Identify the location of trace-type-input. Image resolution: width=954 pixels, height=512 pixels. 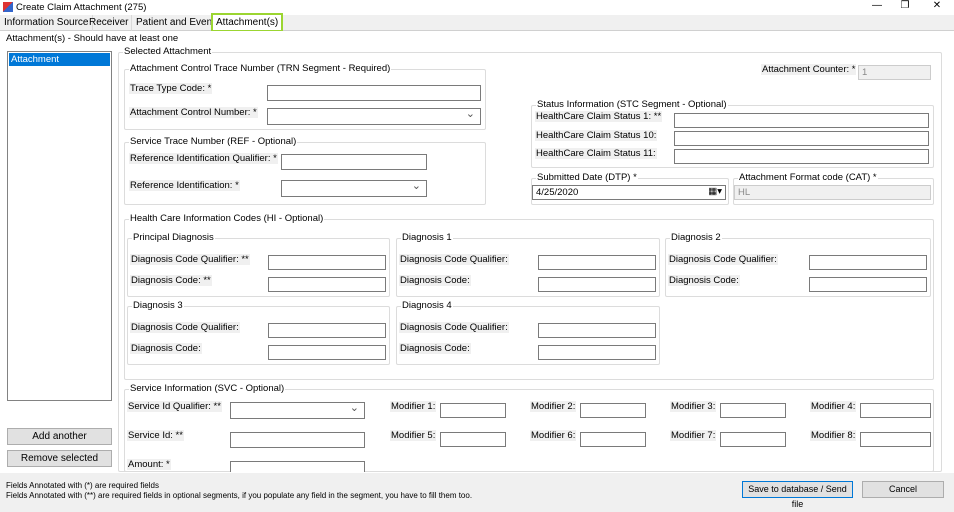
(374, 93).